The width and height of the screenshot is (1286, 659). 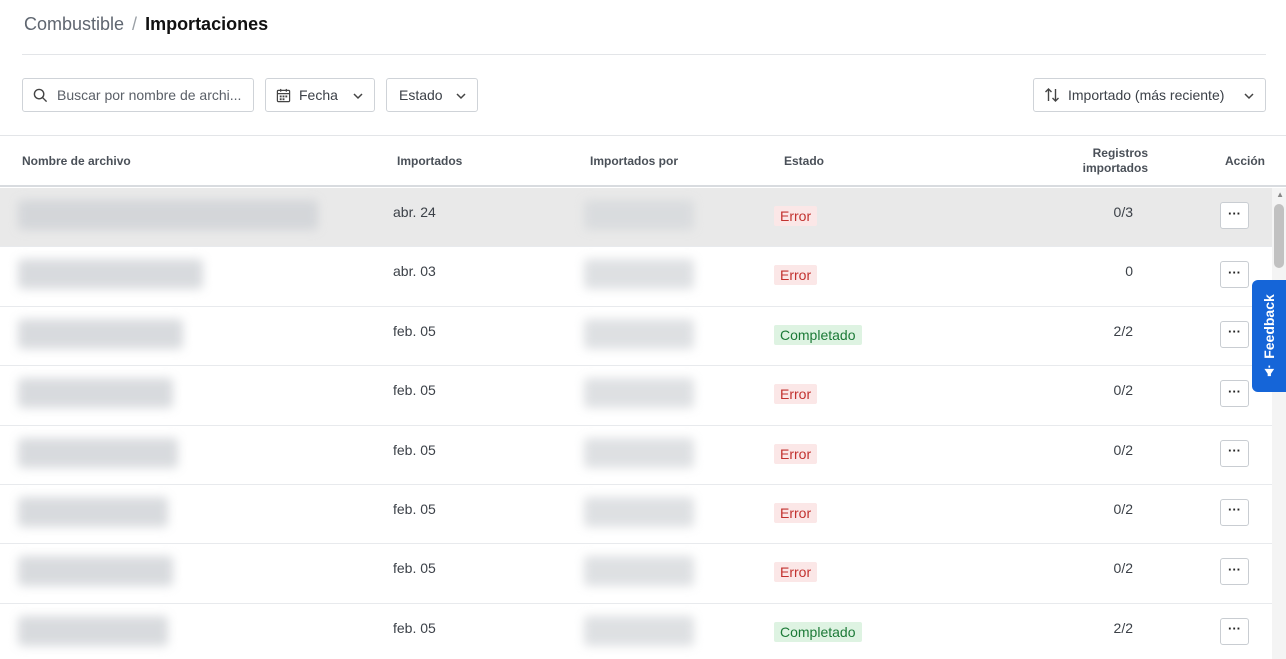 What do you see at coordinates (283, 95) in the screenshot?
I see `calendar-icon` at bounding box center [283, 95].